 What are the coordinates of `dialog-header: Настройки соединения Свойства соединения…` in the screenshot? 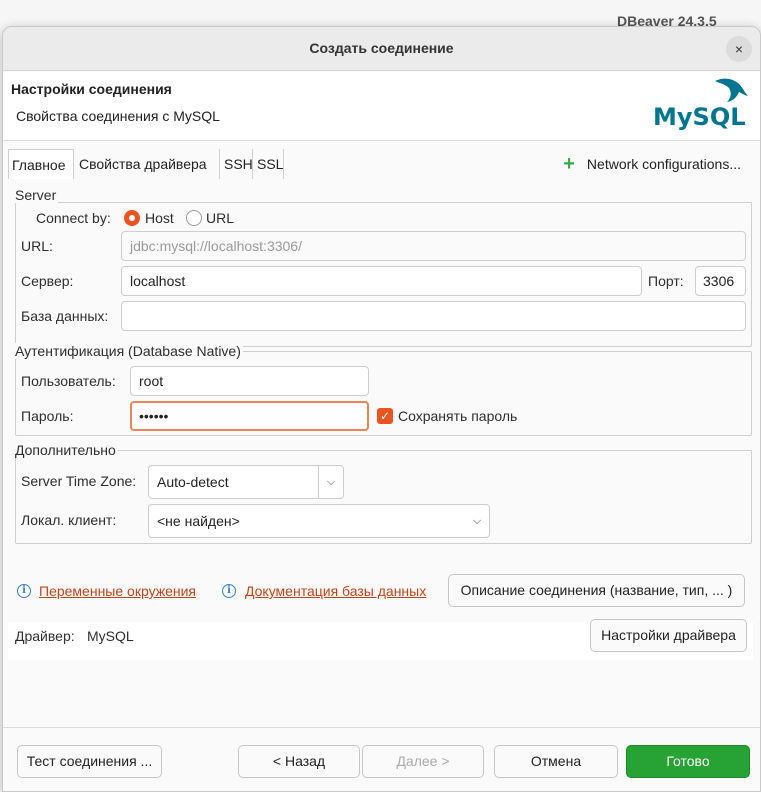 It's located at (381, 106).